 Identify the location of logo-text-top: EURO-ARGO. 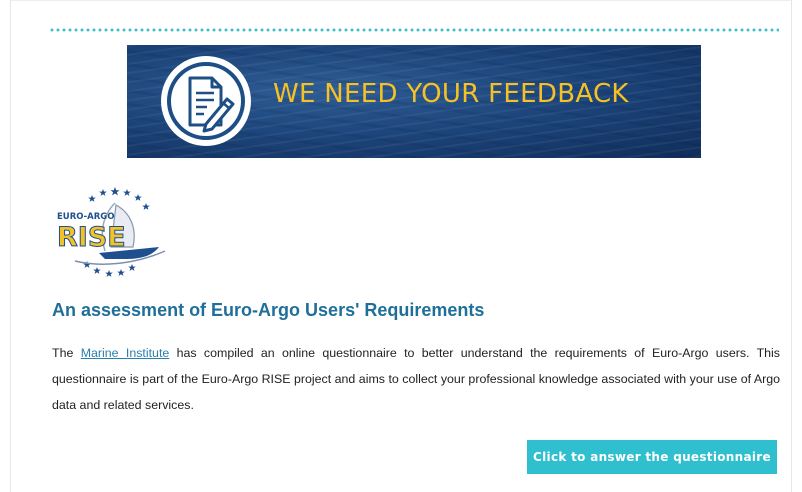
(86, 217).